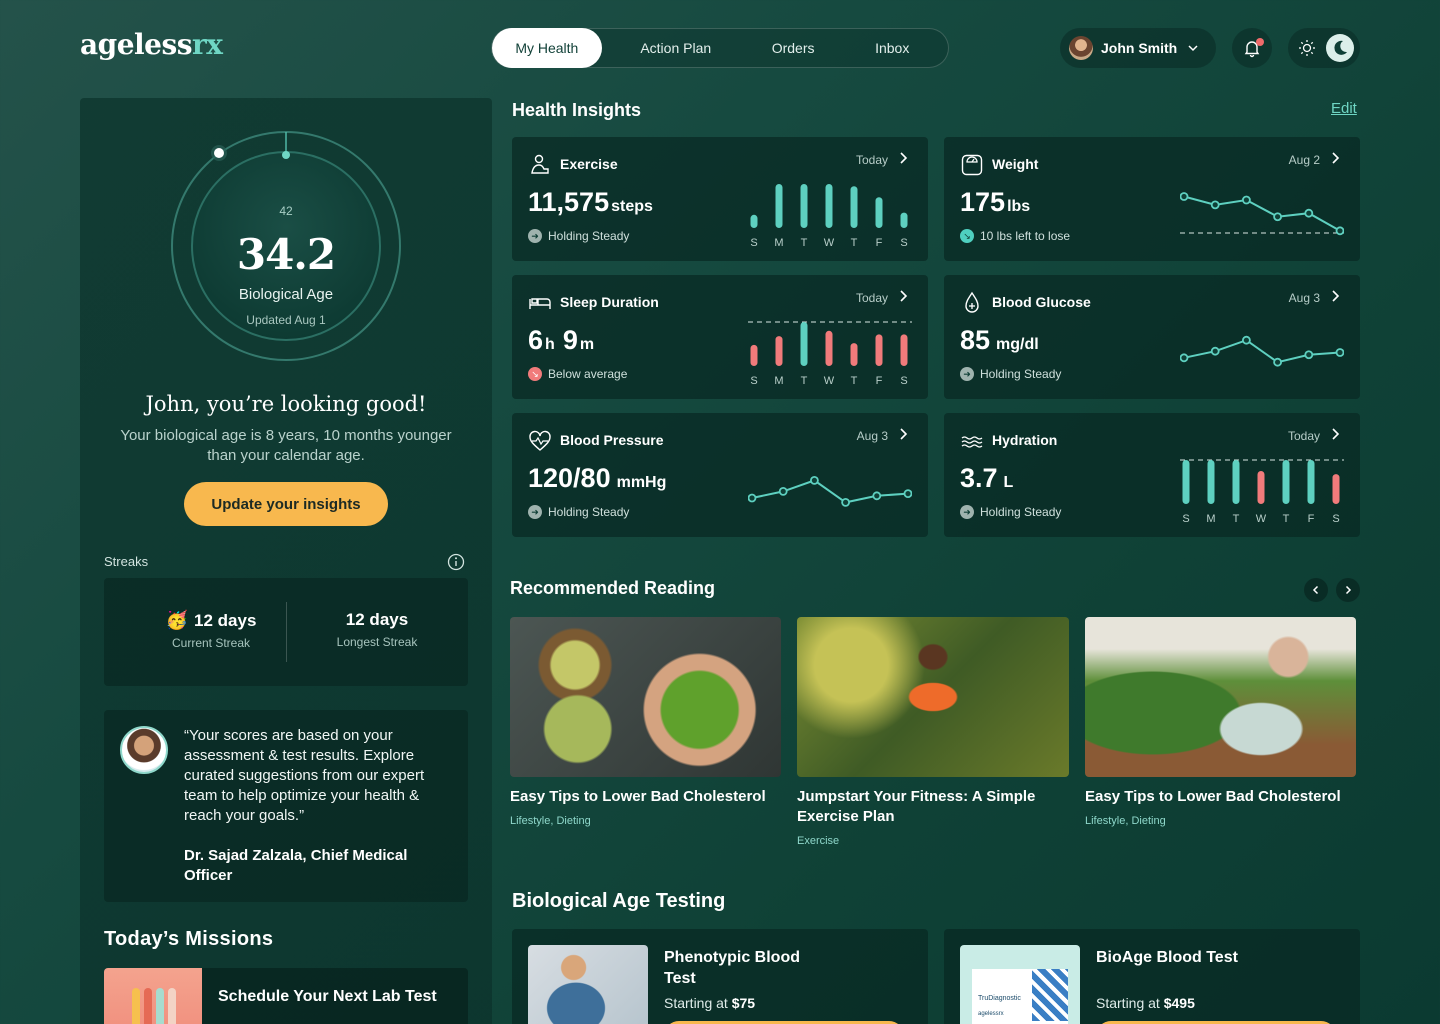 The height and width of the screenshot is (1024, 1440). Describe the element at coordinates (1304, 160) in the screenshot. I see `weight-date: Aug 2` at that location.